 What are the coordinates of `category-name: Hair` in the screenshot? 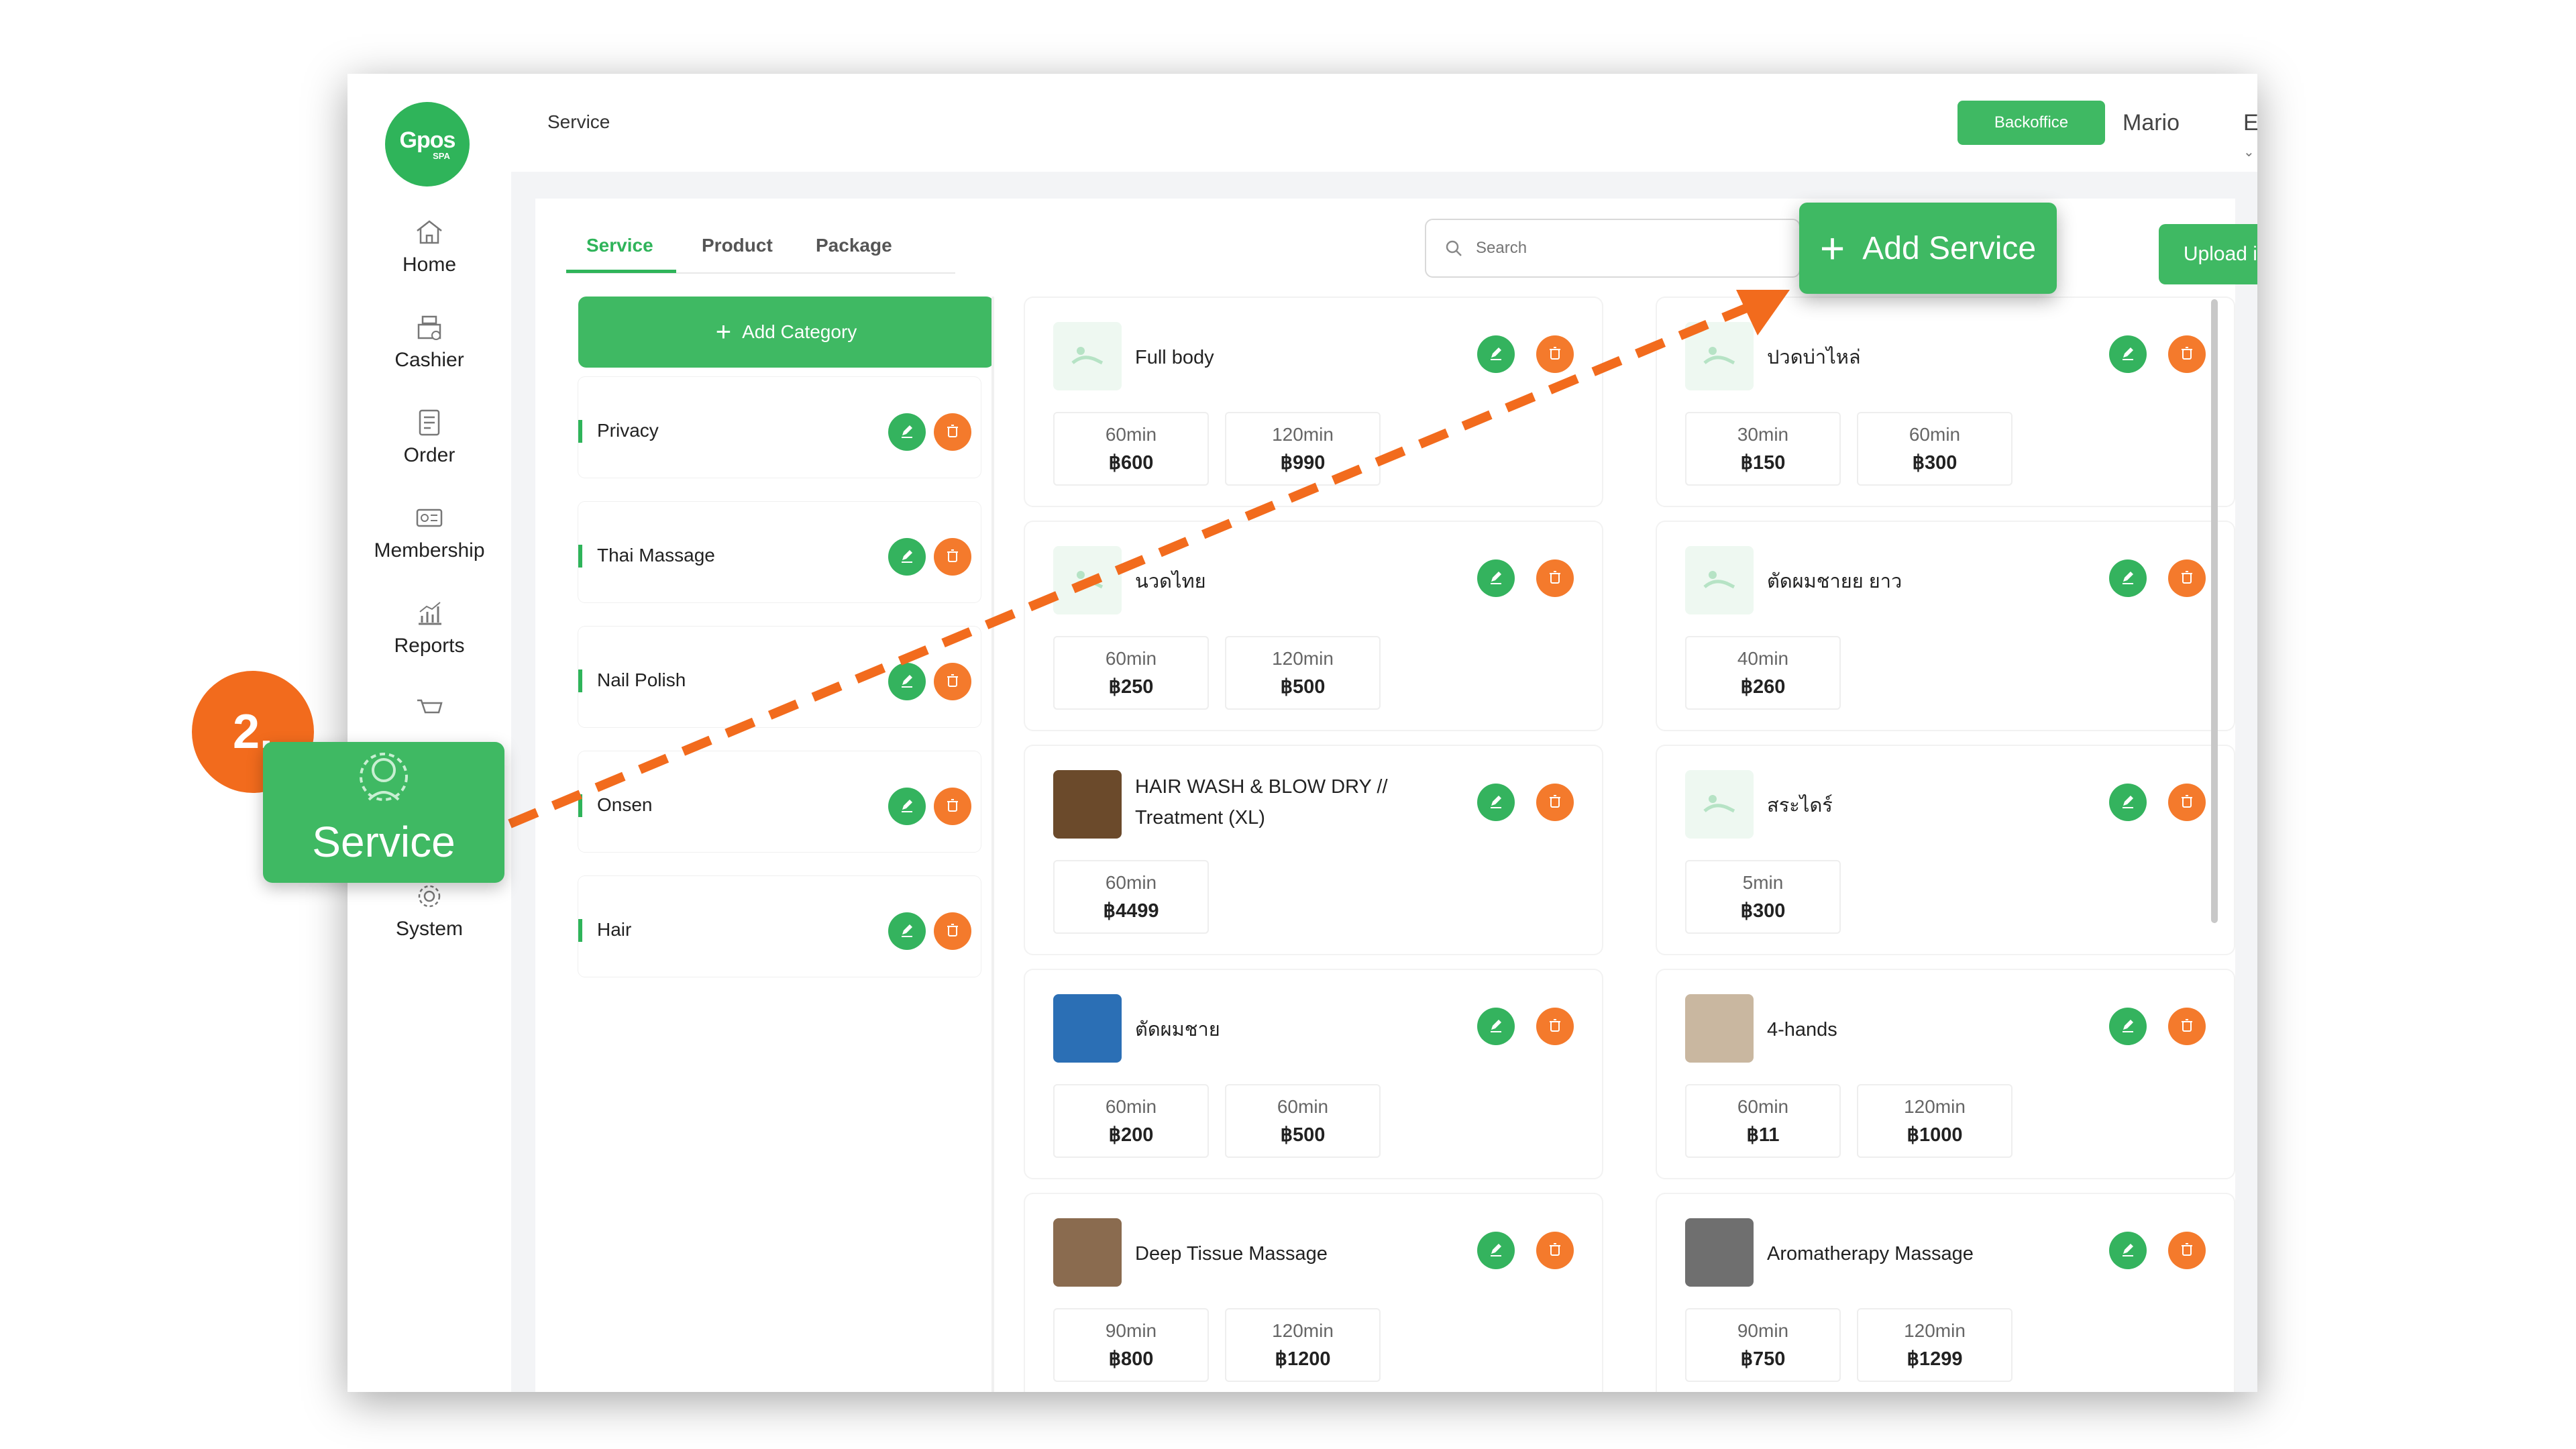 It's located at (614, 929).